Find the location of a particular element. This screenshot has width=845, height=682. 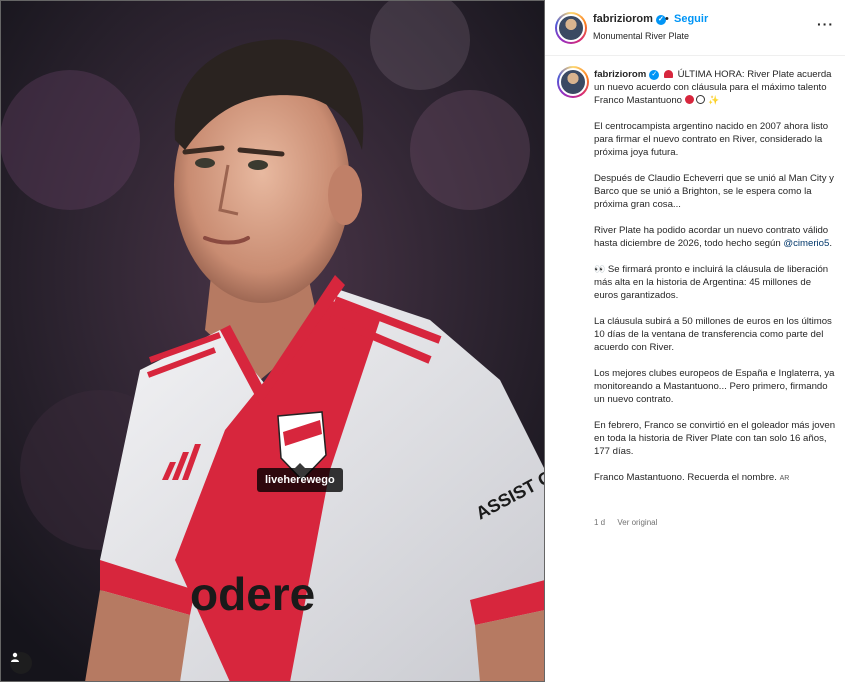

caption-meta: 1 d Ver original is located at coordinates (630, 522).